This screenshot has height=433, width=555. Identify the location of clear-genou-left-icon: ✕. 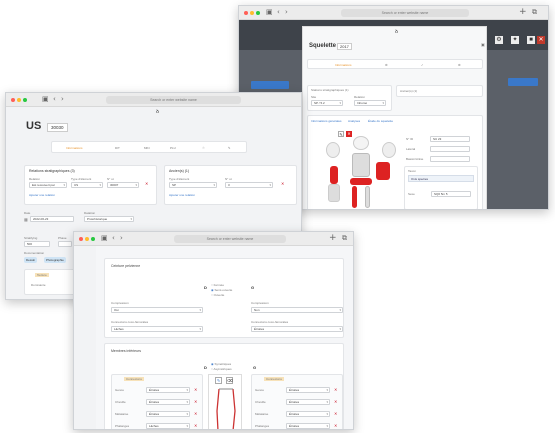
(195, 389).